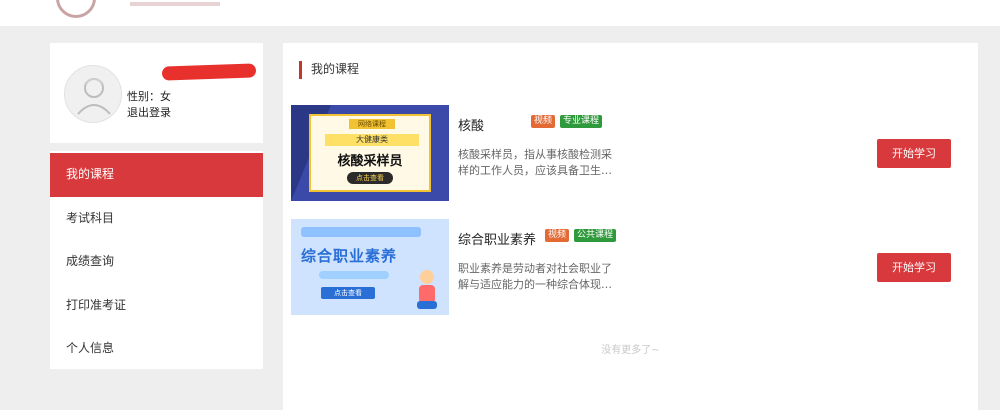 Image resolution: width=1000 pixels, height=410 pixels. What do you see at coordinates (76, 9) in the screenshot?
I see `school-logo` at bounding box center [76, 9].